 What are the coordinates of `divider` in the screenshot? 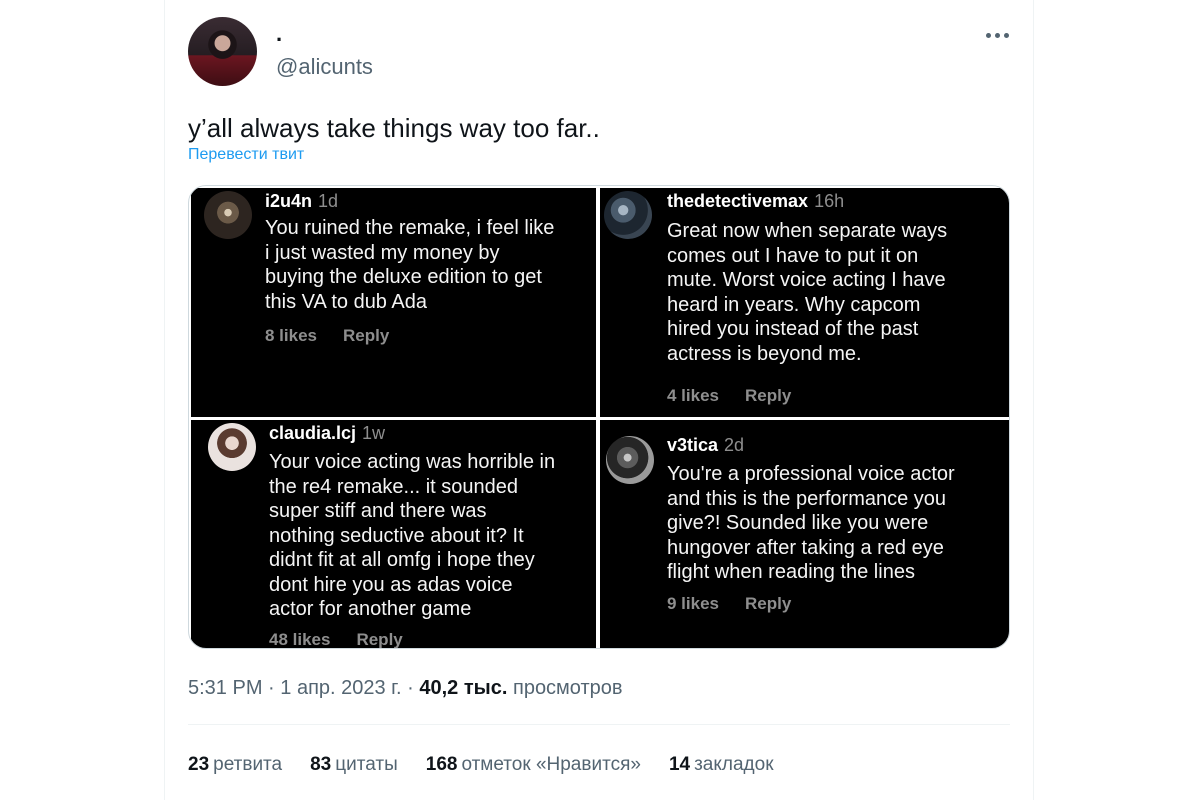 It's located at (599, 724).